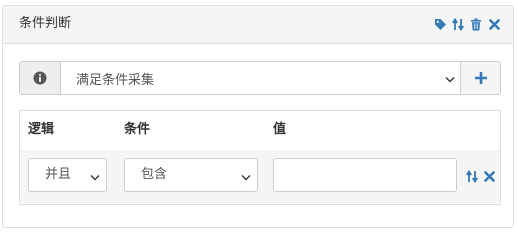  Describe the element at coordinates (40, 78) in the screenshot. I see `info-icon` at that location.